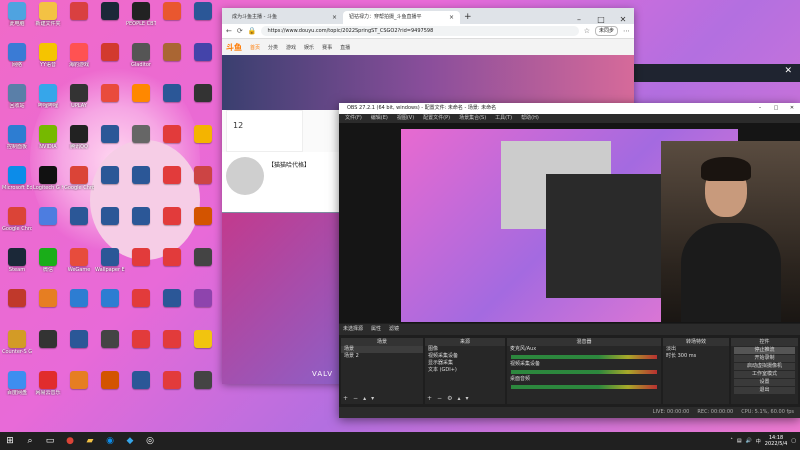 This screenshot has width=800, height=450. Describe the element at coordinates (48, 383) in the screenshot. I see `desktop-icon: 网易云音乐` at that location.